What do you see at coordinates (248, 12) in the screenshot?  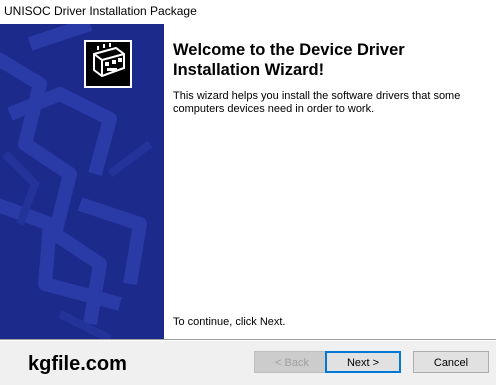 I see `title-bar: UNISOC Driver Installation Package` at bounding box center [248, 12].